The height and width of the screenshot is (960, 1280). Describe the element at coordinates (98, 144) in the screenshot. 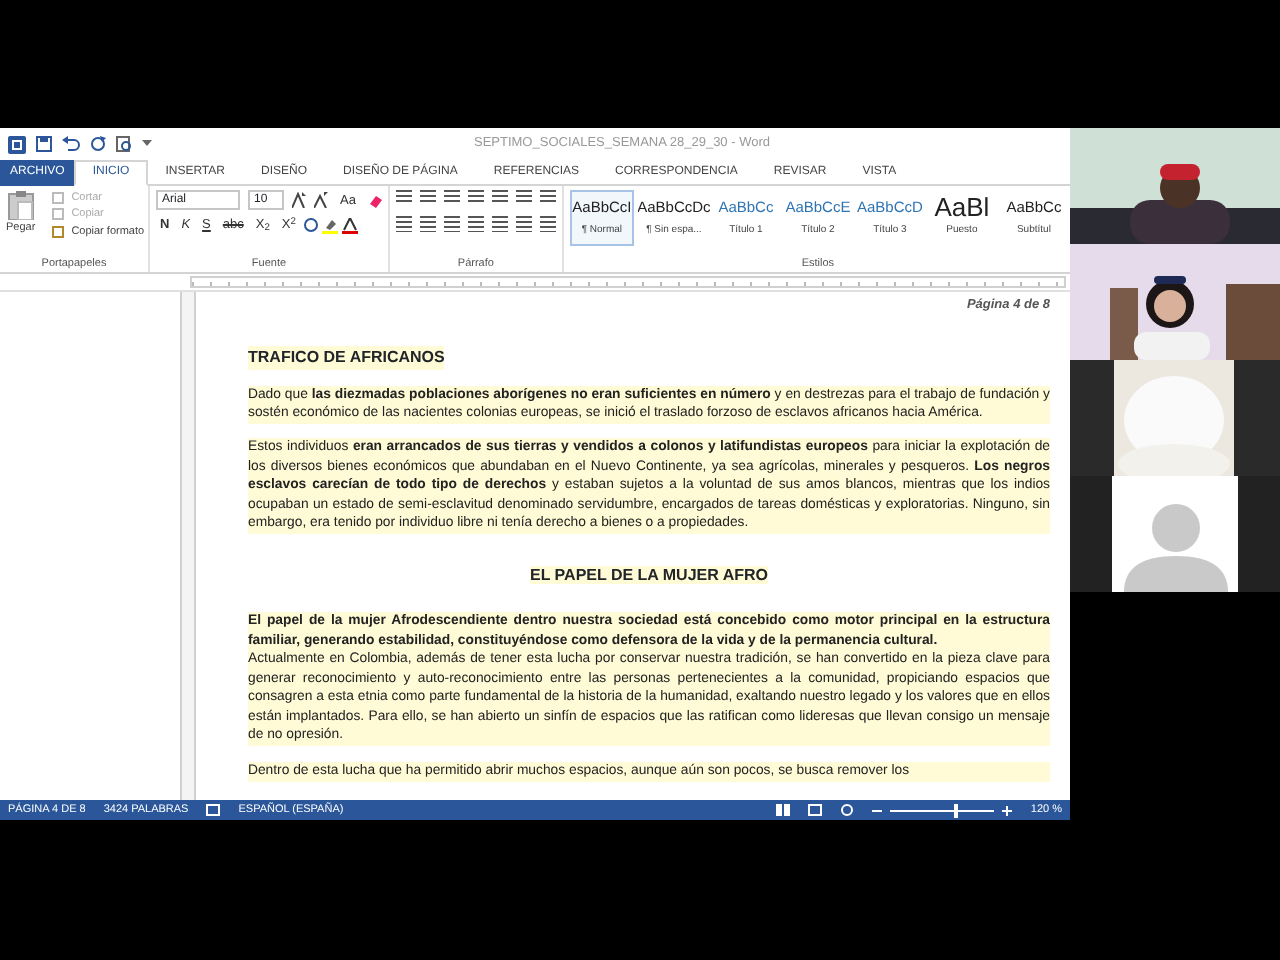

I see `redo-icon` at that location.